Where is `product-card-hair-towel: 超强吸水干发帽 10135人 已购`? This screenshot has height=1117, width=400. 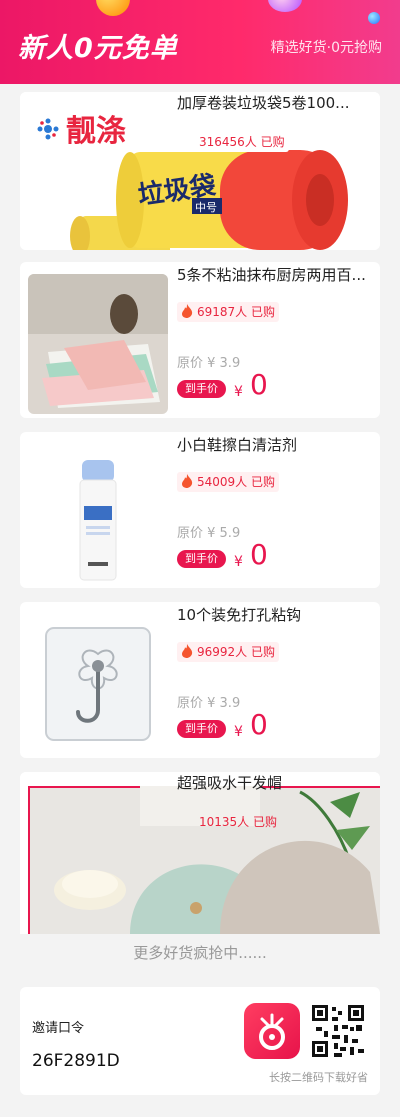 product-card-hair-towel: 超强吸水干发帽 10135人 已购 is located at coordinates (200, 853).